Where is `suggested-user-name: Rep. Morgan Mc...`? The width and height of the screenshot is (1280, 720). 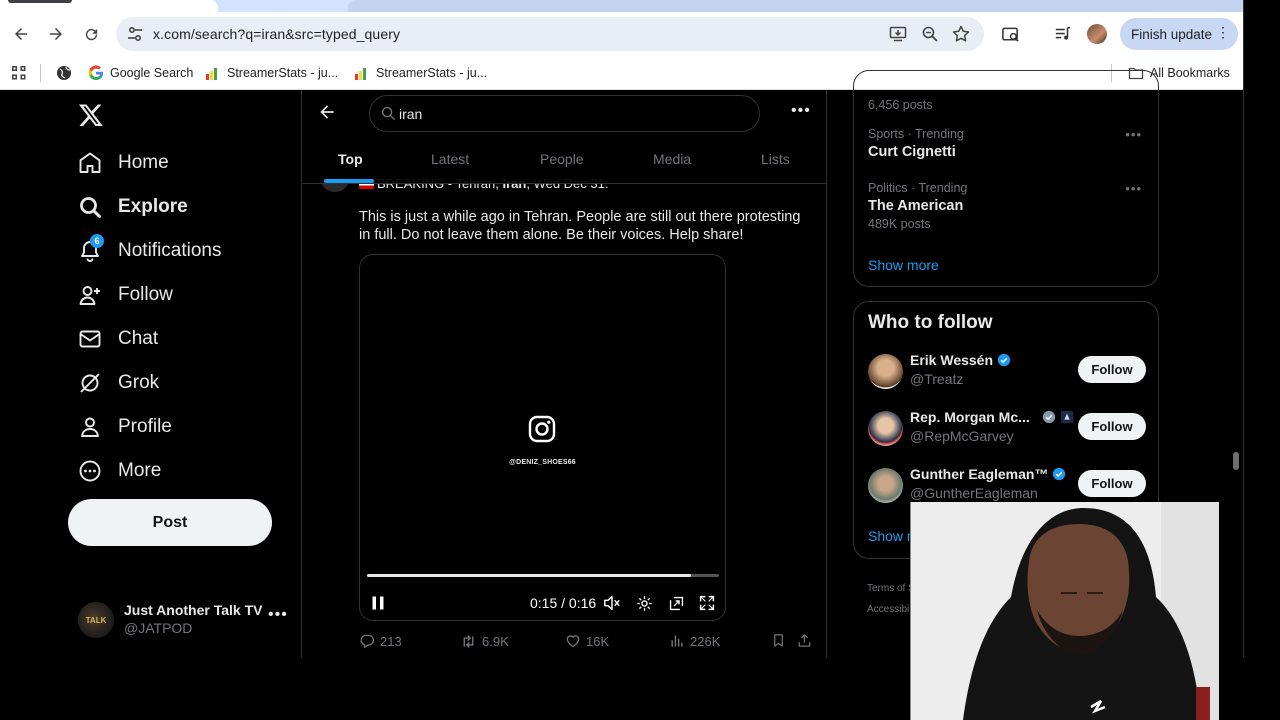 suggested-user-name: Rep. Morgan Mc... is located at coordinates (992, 417).